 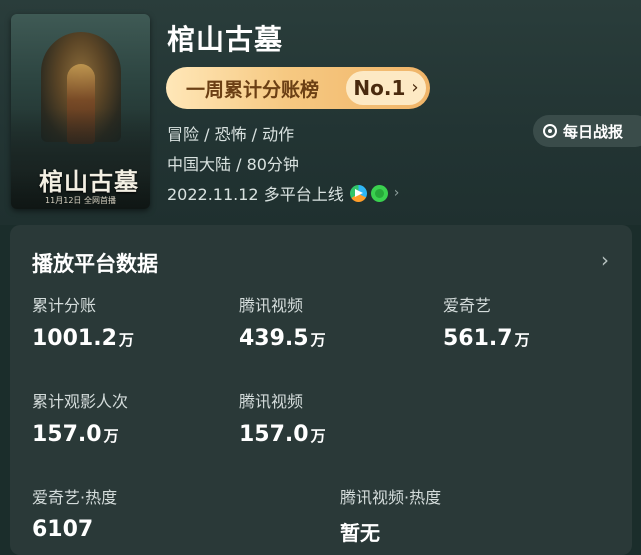 I want to click on stat-number: 暂无, so click(x=360, y=533).